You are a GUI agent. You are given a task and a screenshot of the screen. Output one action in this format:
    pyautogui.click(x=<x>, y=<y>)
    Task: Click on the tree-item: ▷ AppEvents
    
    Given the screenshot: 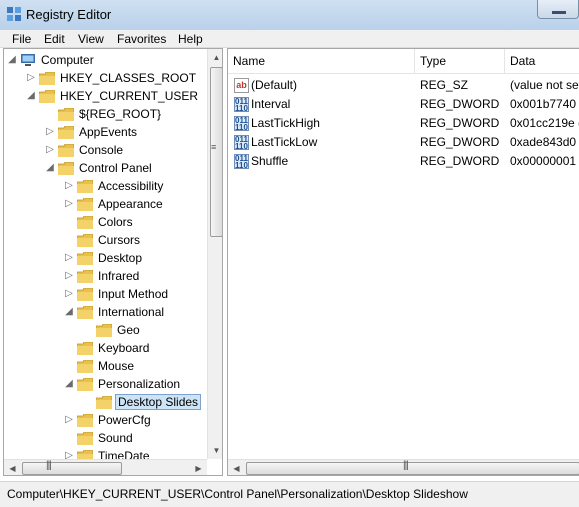 What is the action you would take?
    pyautogui.click(x=105, y=132)
    